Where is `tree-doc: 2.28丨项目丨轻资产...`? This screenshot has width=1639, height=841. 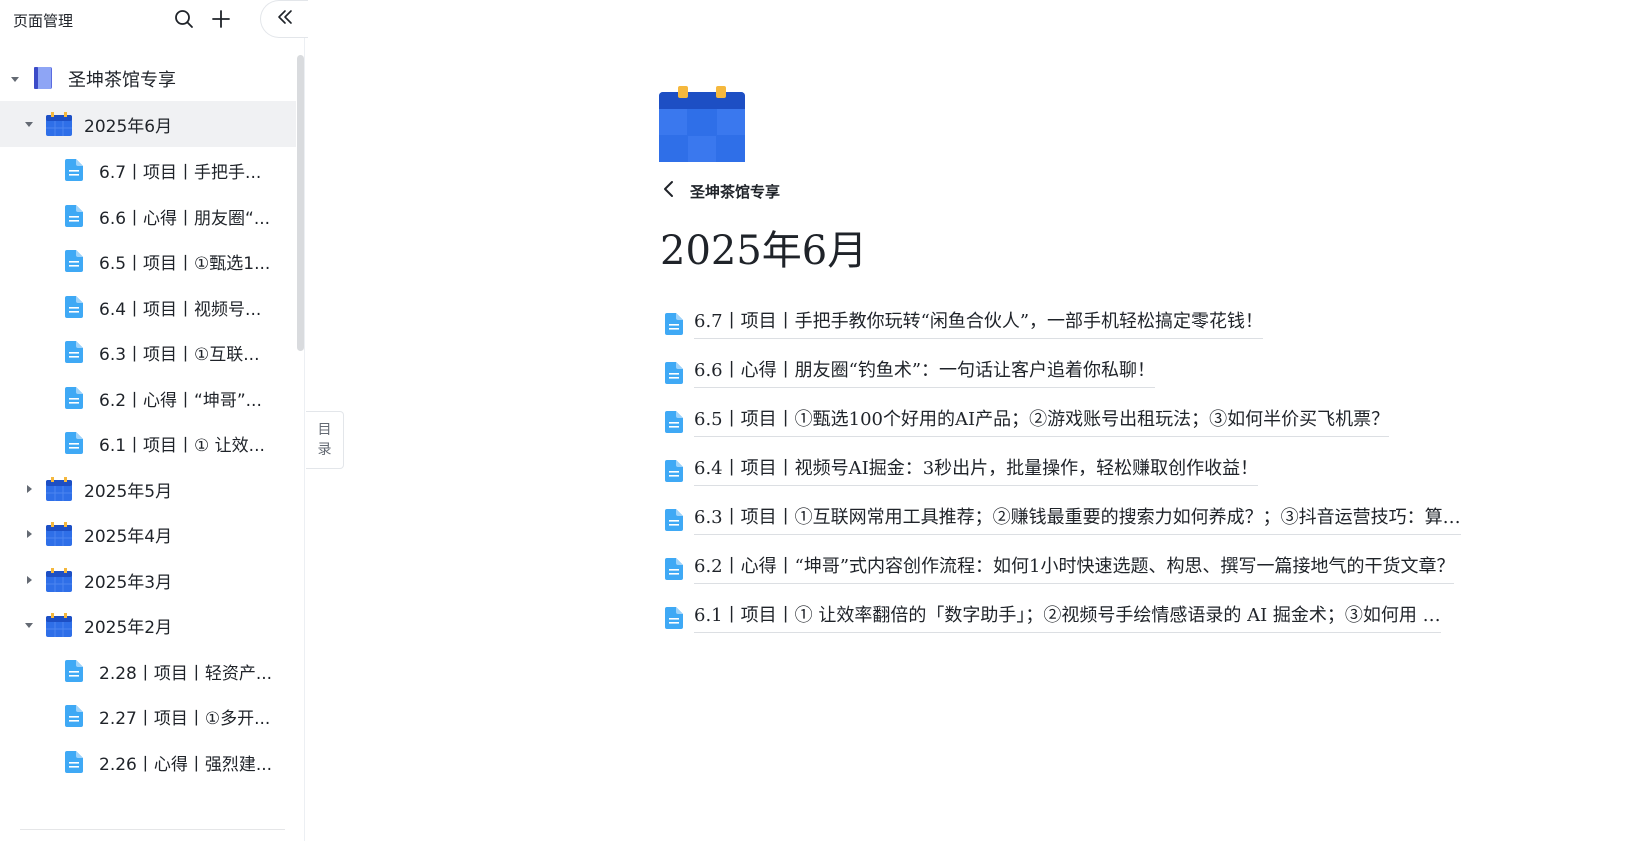 tree-doc: 2.28丨项目丨轻资产... is located at coordinates (148, 671).